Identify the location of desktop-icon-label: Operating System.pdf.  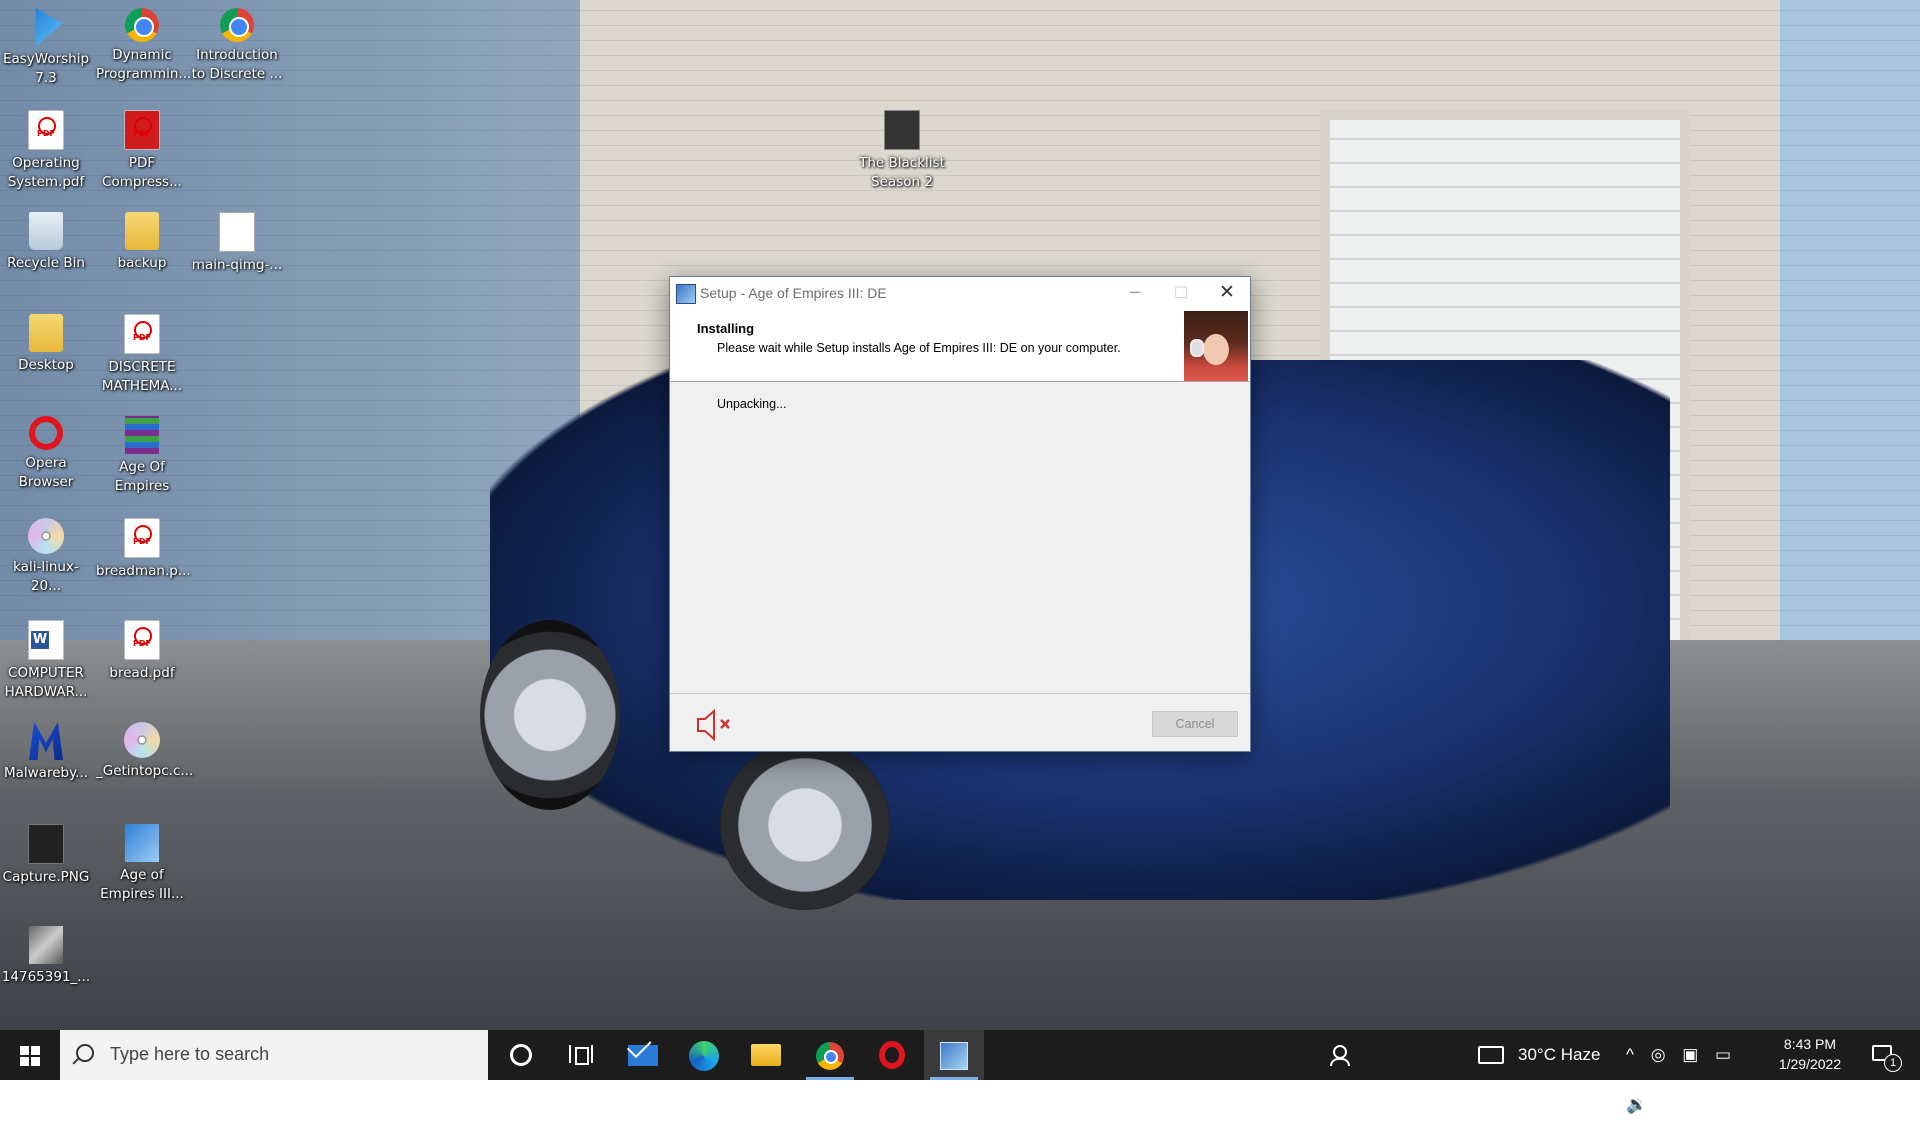
(46, 172).